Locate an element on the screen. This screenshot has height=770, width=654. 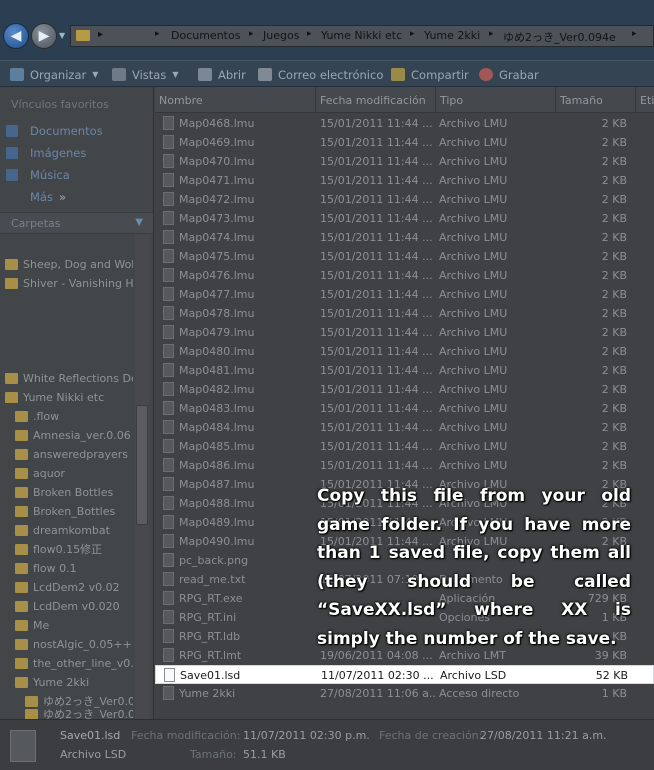
column-date: Fecha modificación is located at coordinates (375, 100).